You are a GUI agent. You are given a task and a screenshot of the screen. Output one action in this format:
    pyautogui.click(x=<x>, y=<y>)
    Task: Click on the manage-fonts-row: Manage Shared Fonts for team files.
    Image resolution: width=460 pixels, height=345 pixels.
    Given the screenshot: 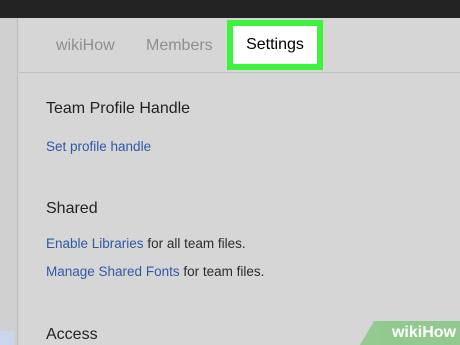 What is the action you would take?
    pyautogui.click(x=155, y=271)
    